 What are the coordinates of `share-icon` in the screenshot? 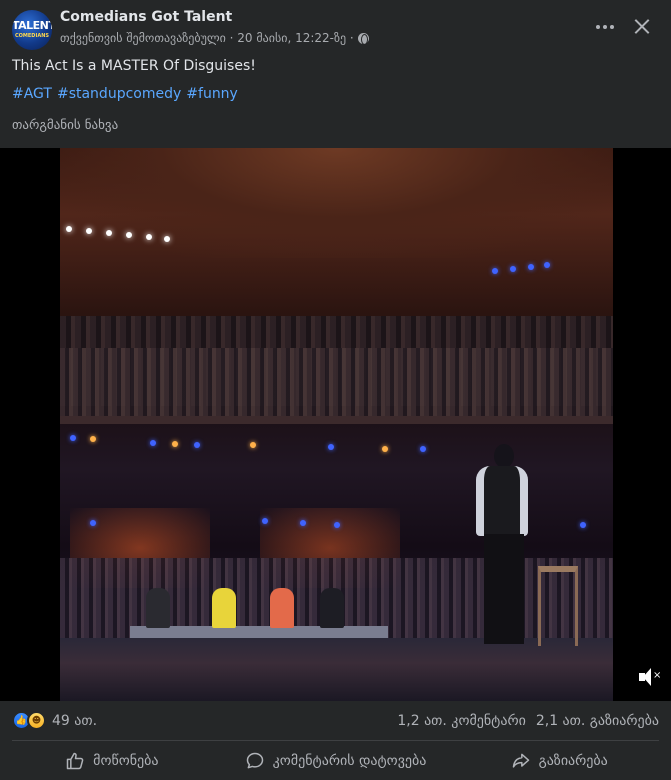 It's located at (520, 760).